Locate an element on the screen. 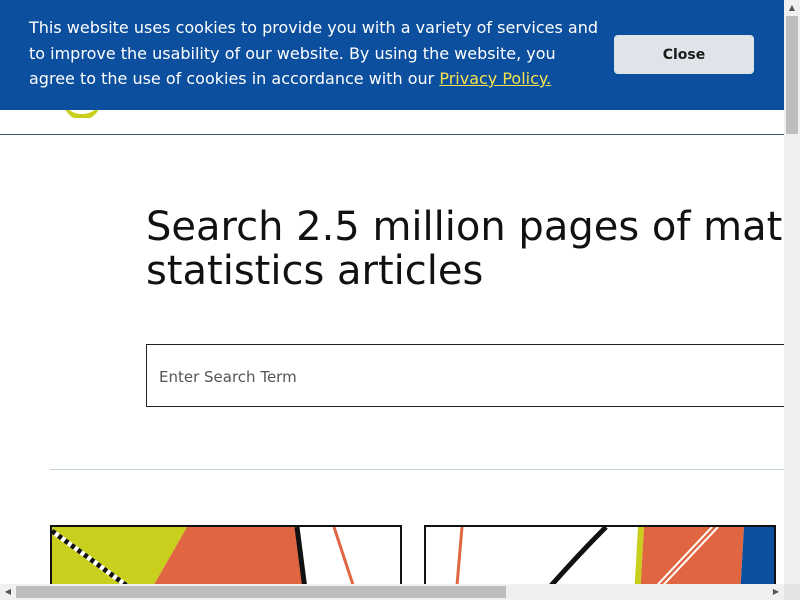 The image size is (800, 600). scroll-up-icon: ▲ is located at coordinates (792, 8).